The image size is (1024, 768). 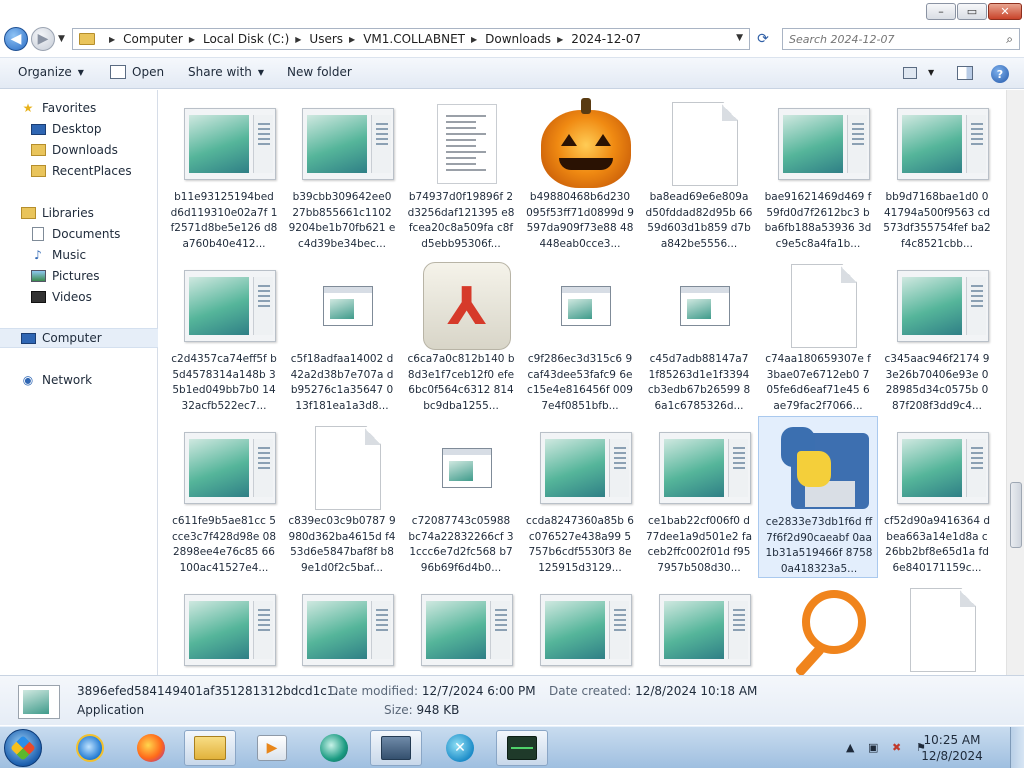 What do you see at coordinates (1017, 747) in the screenshot?
I see `show-desktop-button` at bounding box center [1017, 747].